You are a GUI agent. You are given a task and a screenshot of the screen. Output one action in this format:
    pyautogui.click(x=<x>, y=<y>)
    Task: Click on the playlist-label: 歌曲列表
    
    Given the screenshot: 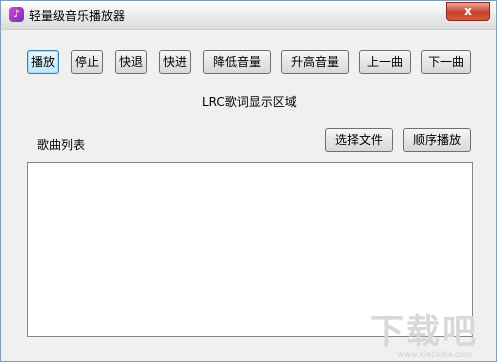 What is the action you would take?
    pyautogui.click(x=61, y=145)
    